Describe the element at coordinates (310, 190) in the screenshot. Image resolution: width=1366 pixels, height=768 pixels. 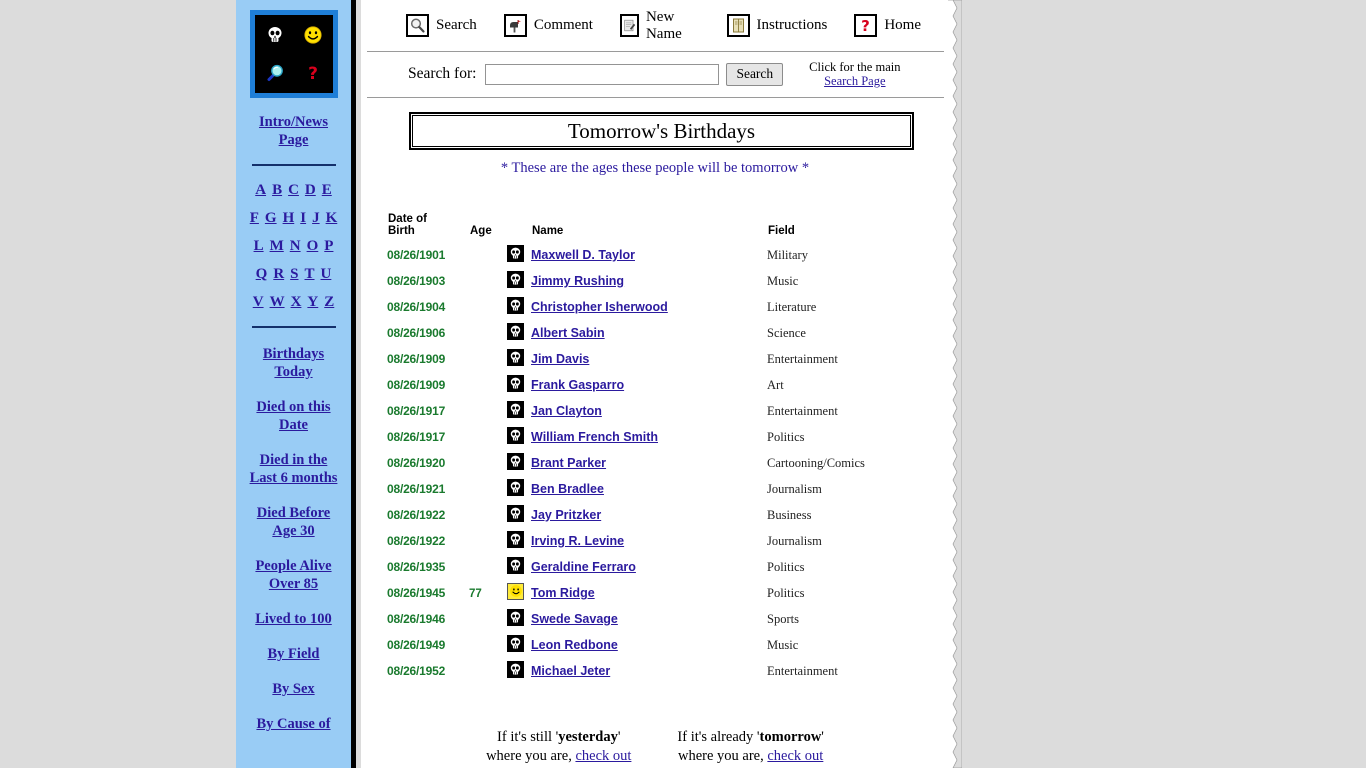
I see `alpha-link-d: D` at that location.